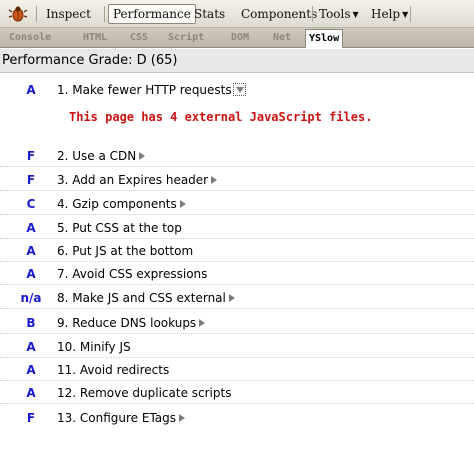 This screenshot has width=474, height=467. What do you see at coordinates (239, 89) in the screenshot?
I see `collapse-arrow-icon` at bounding box center [239, 89].